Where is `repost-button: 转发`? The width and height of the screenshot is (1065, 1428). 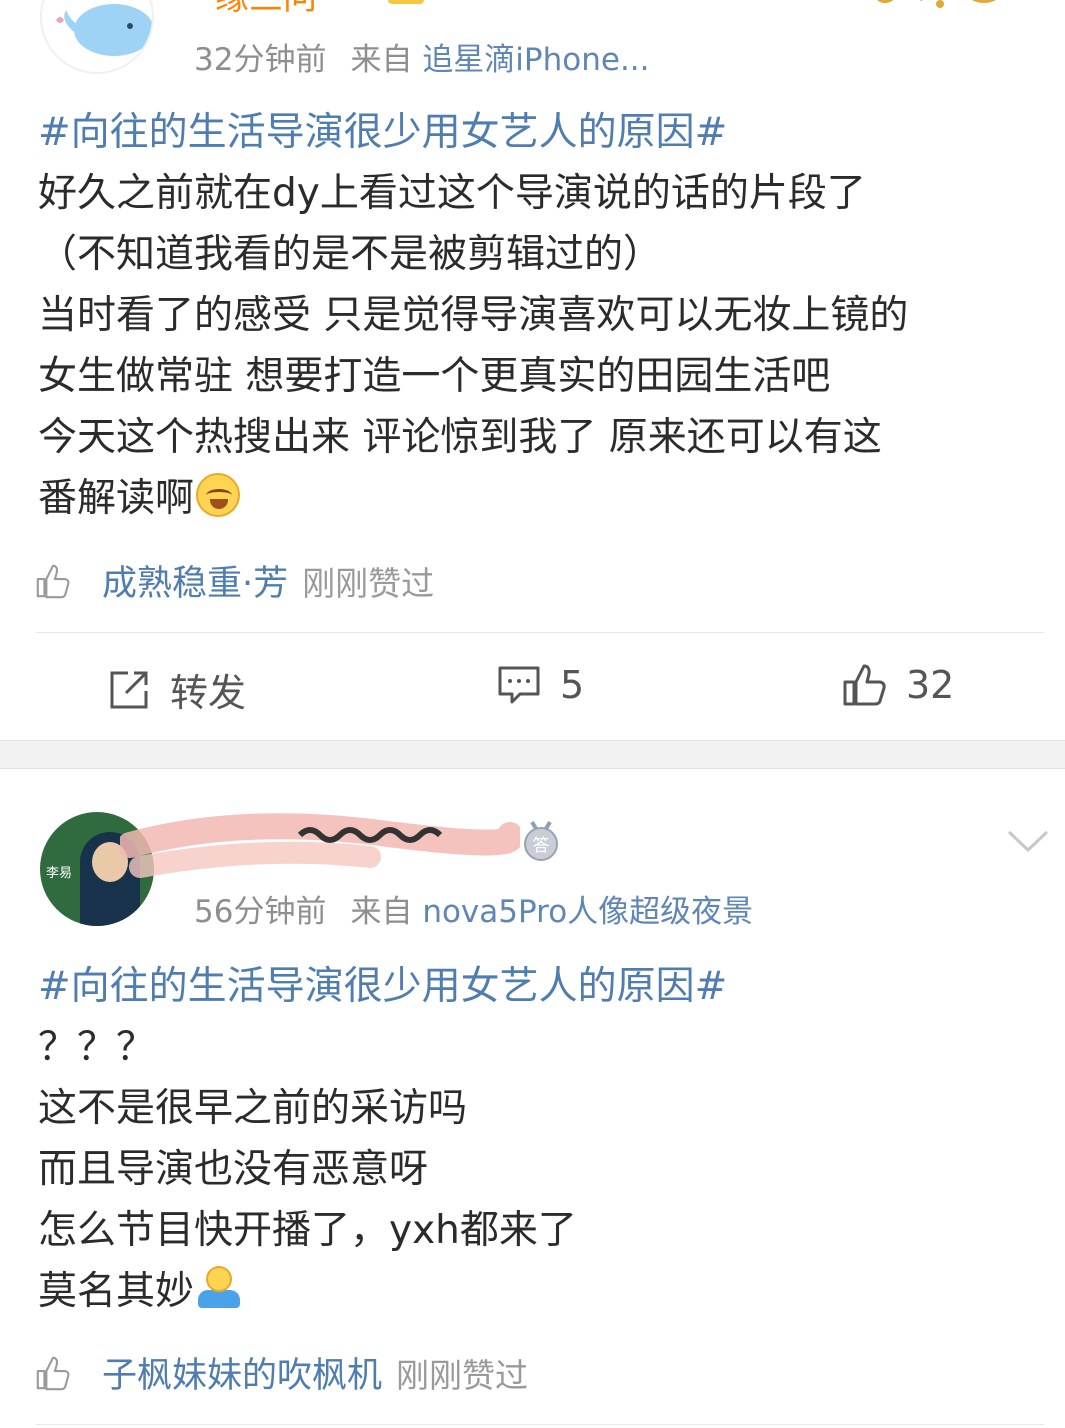 repost-button: 转发 is located at coordinates (176, 689).